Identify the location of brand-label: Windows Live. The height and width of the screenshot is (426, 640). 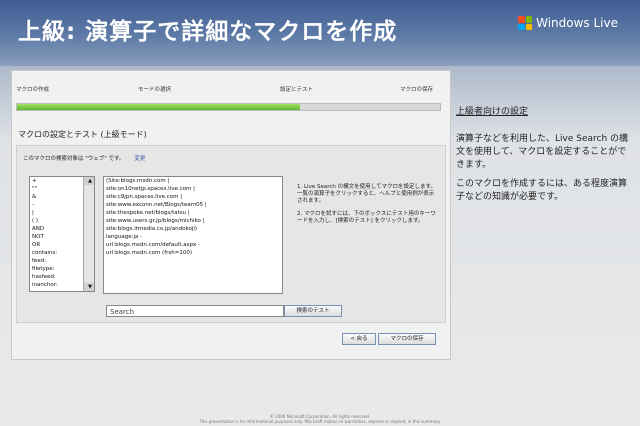
(577, 23).